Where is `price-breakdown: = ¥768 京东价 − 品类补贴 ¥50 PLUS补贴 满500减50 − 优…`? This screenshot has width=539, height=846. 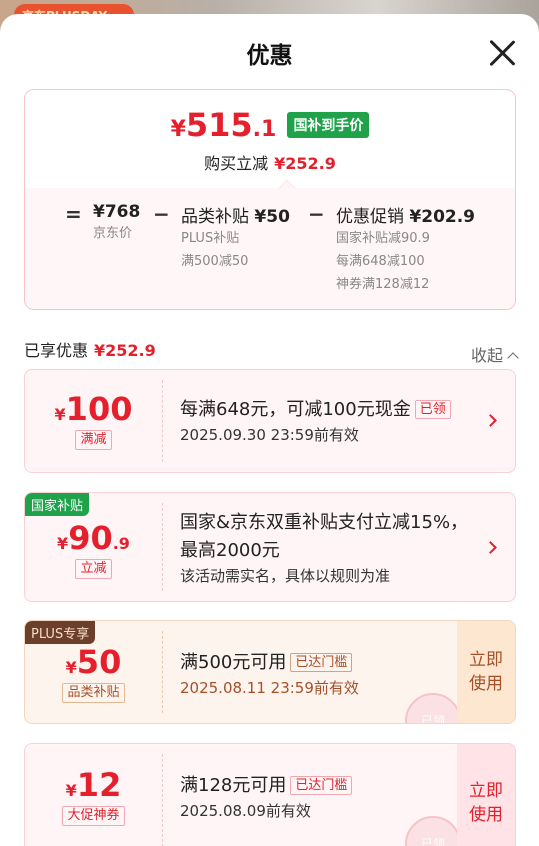
price-breakdown: = ¥768 京东价 − 品类补贴 ¥50 PLUS补贴 满500减50 − 优… is located at coordinates (270, 248).